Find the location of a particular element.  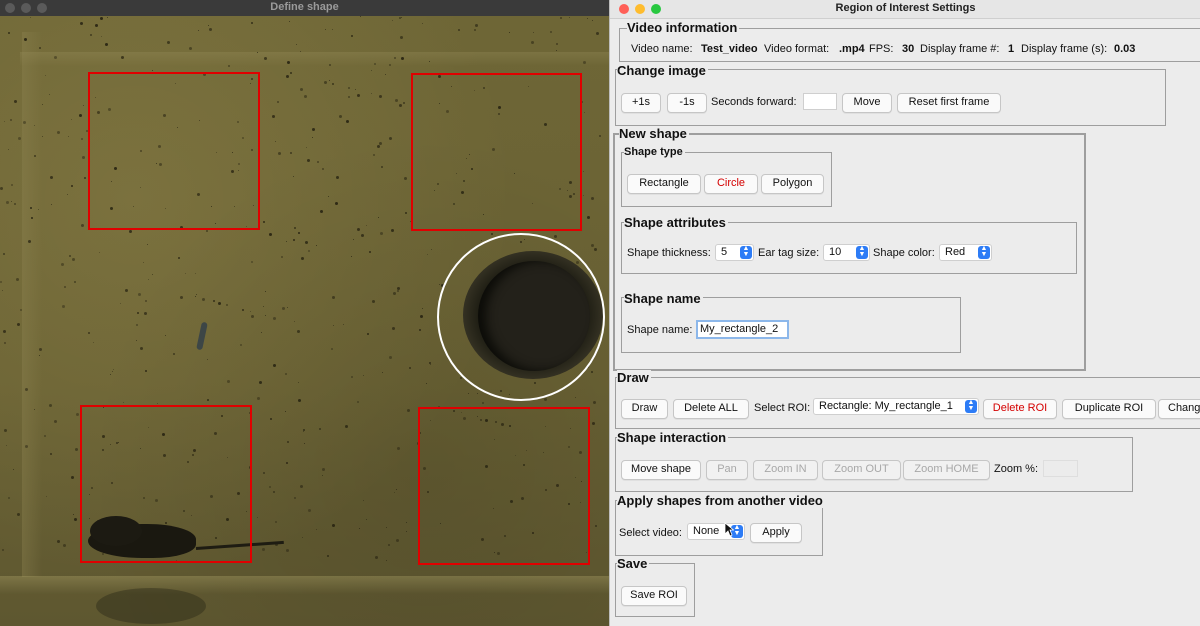

zoom-home-button: Zoom HOME is located at coordinates (946, 470).